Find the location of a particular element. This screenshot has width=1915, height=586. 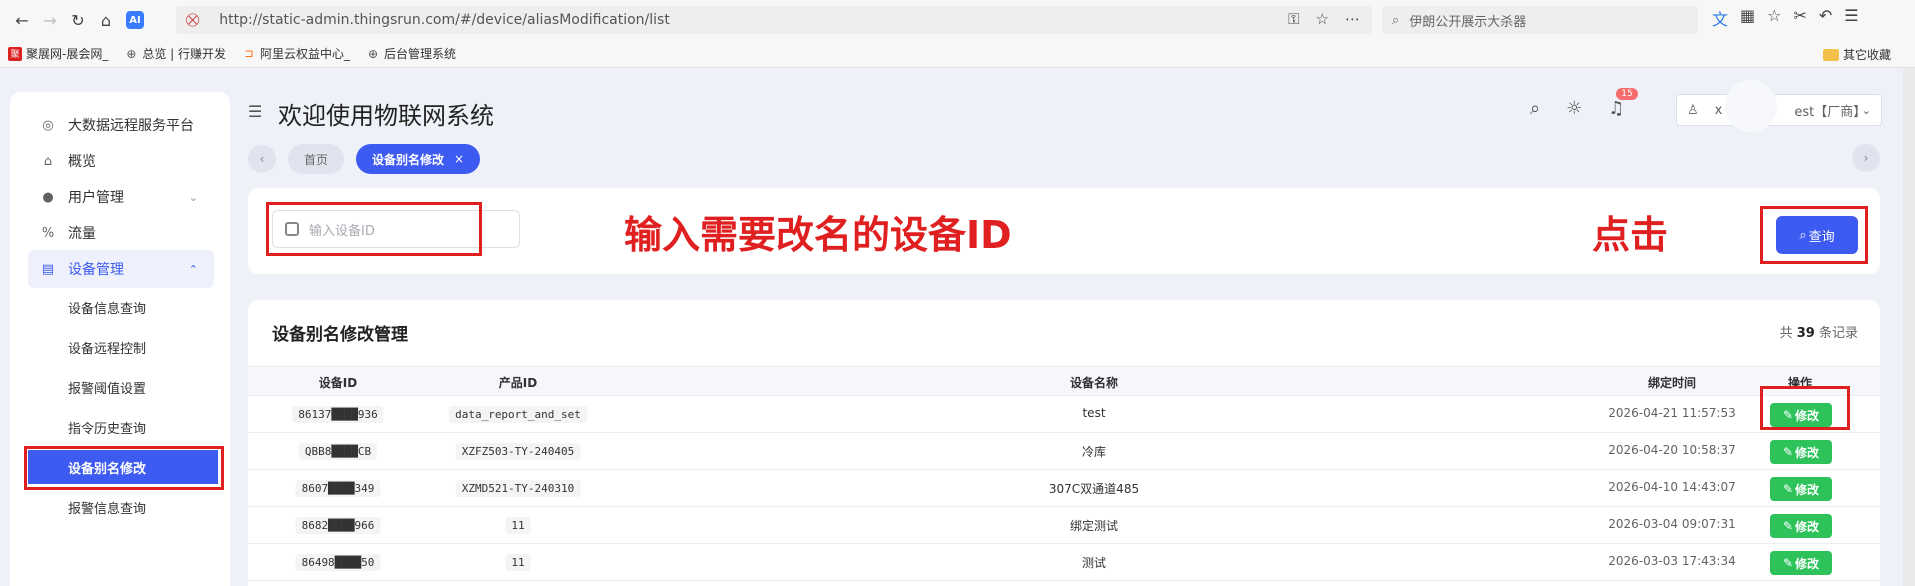

translate-icon: 文 is located at coordinates (1720, 18).